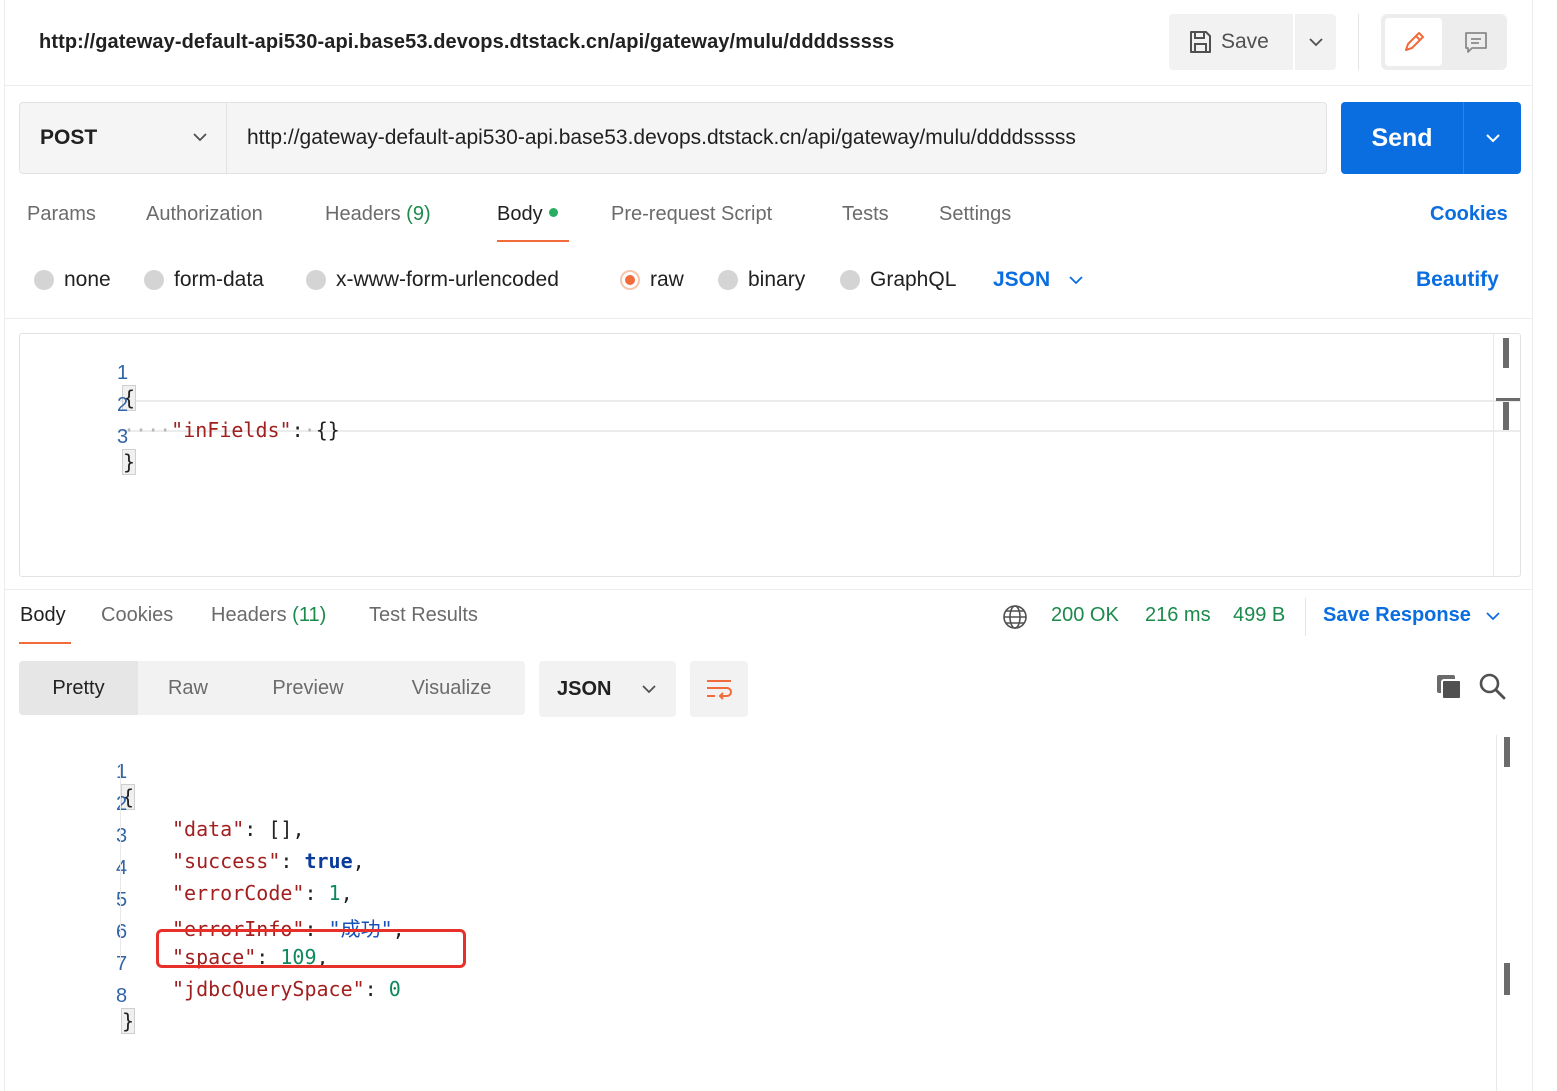 This screenshot has width=1557, height=1091. I want to click on cursor-marker, so click(1508, 399).